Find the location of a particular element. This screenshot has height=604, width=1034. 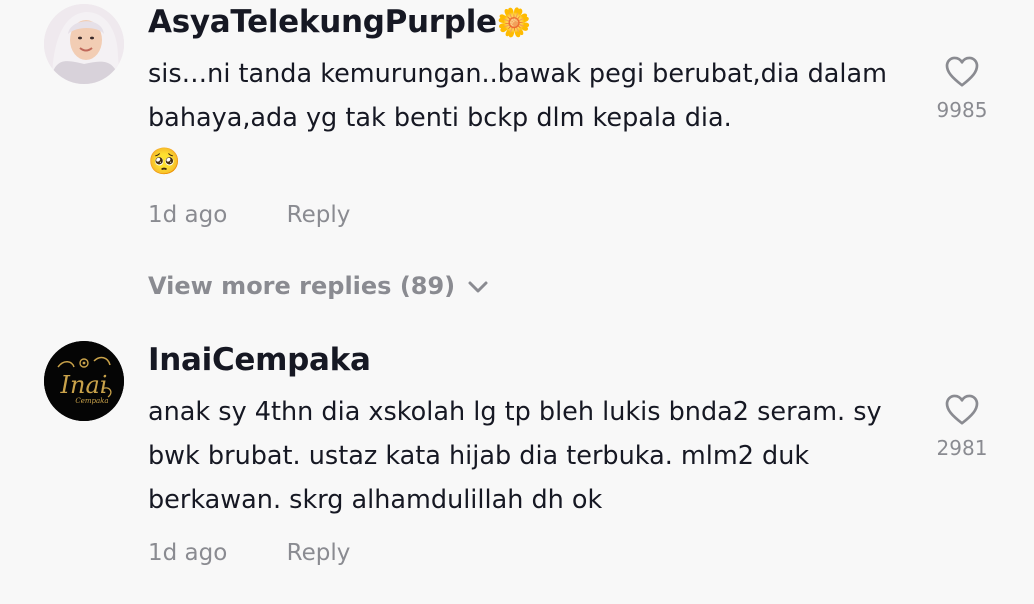

chevron-down-icon is located at coordinates (478, 287).